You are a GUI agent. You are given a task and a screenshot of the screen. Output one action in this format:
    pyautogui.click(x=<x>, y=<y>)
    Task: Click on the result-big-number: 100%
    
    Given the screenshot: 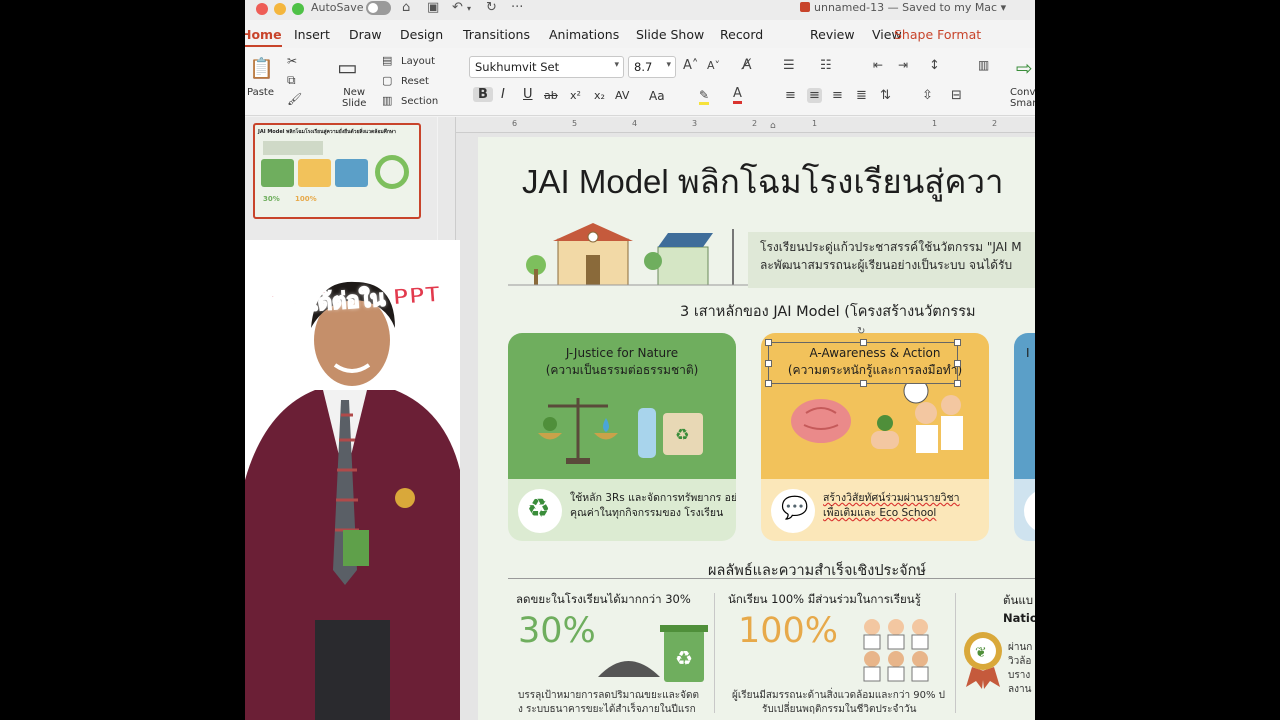 What is the action you would take?
    pyautogui.click(x=788, y=631)
    